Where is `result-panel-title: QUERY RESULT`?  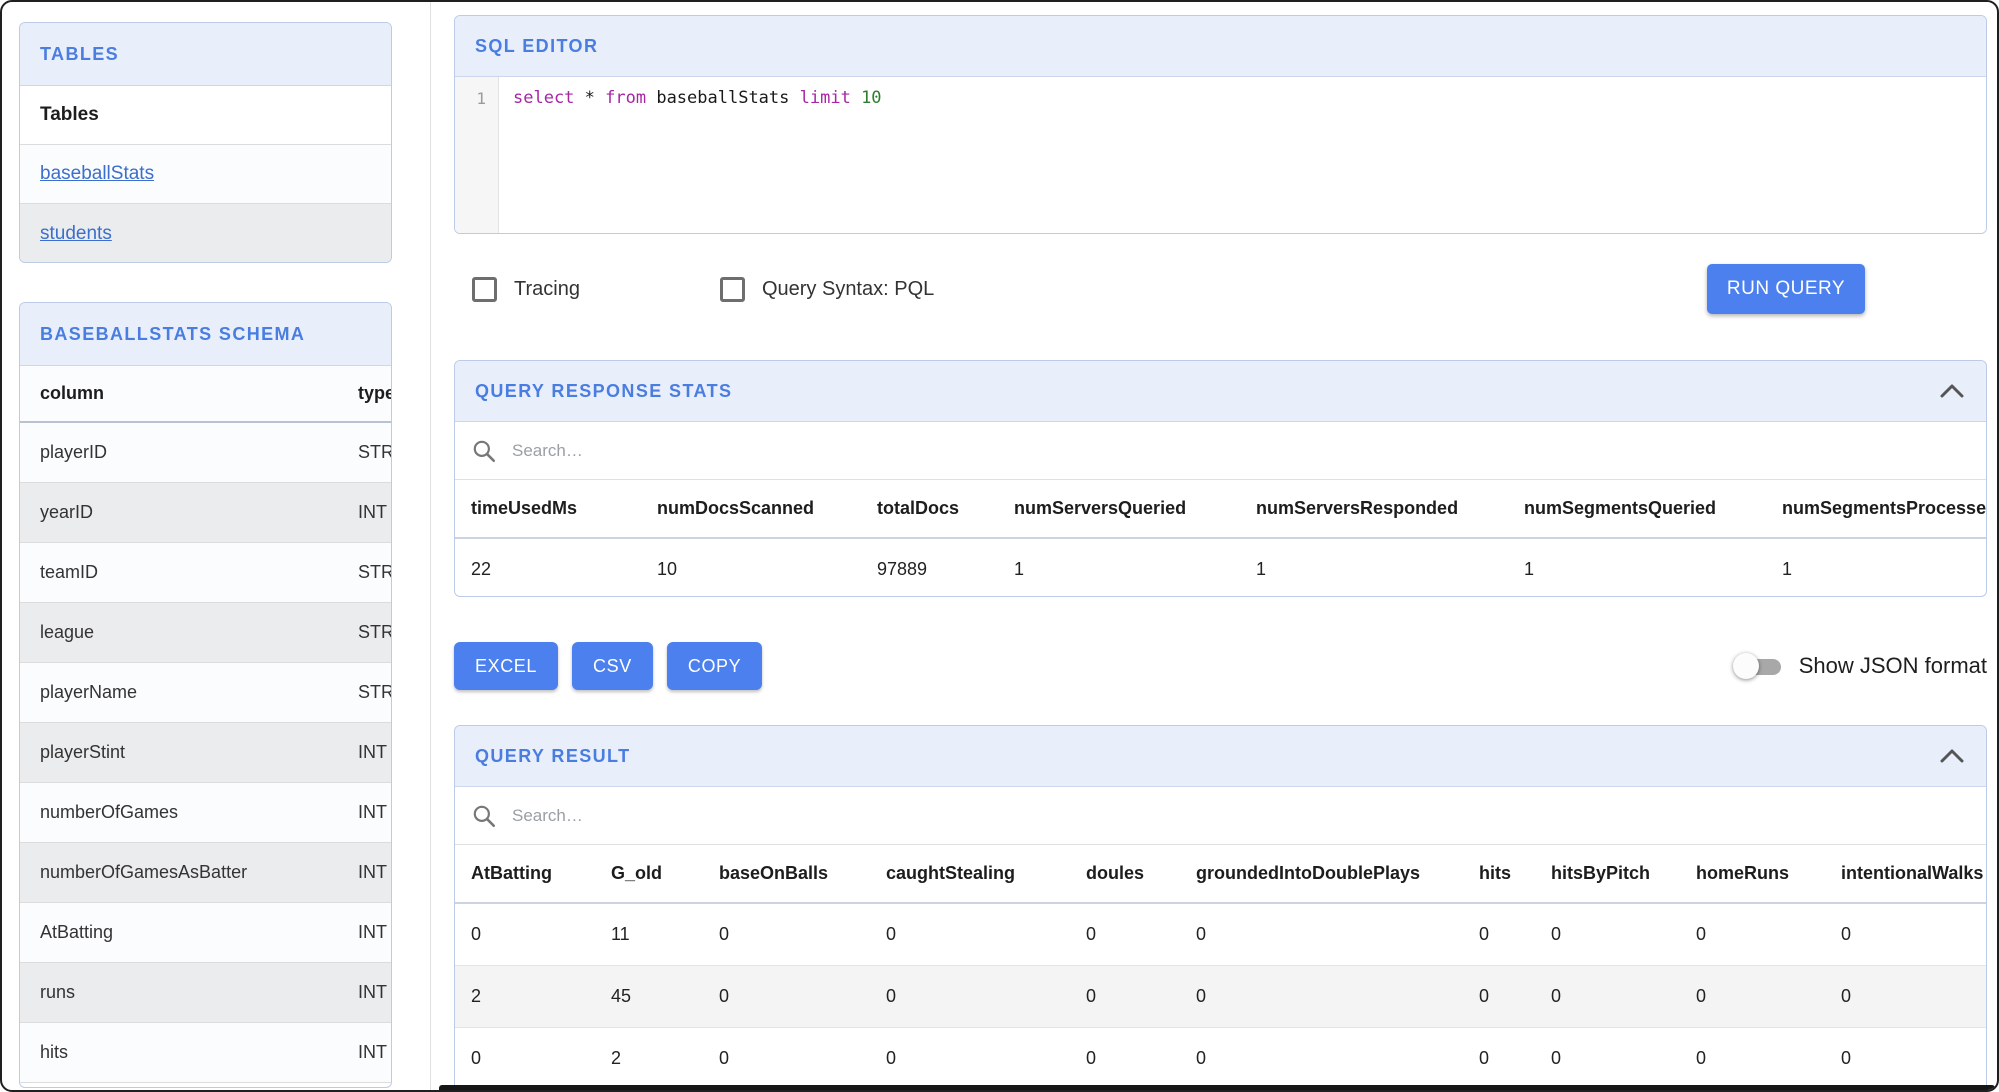
result-panel-title: QUERY RESULT is located at coordinates (553, 755).